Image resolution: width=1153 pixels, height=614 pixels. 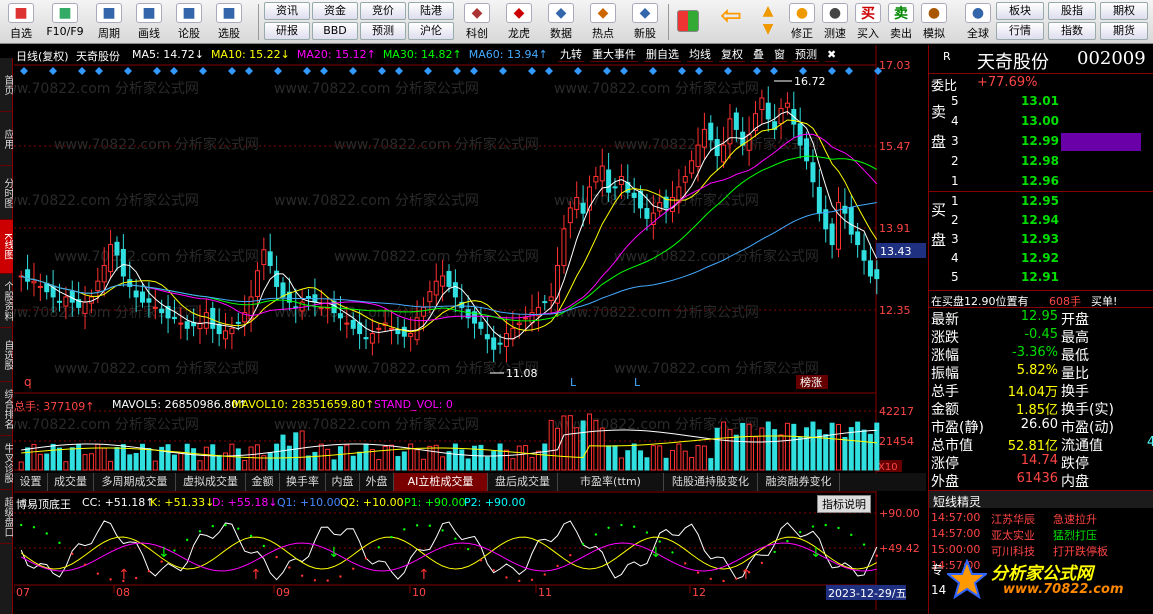 What do you see at coordinates (1041, 278) in the screenshot?
I see `bid-row: 5 12.91` at bounding box center [1041, 278].